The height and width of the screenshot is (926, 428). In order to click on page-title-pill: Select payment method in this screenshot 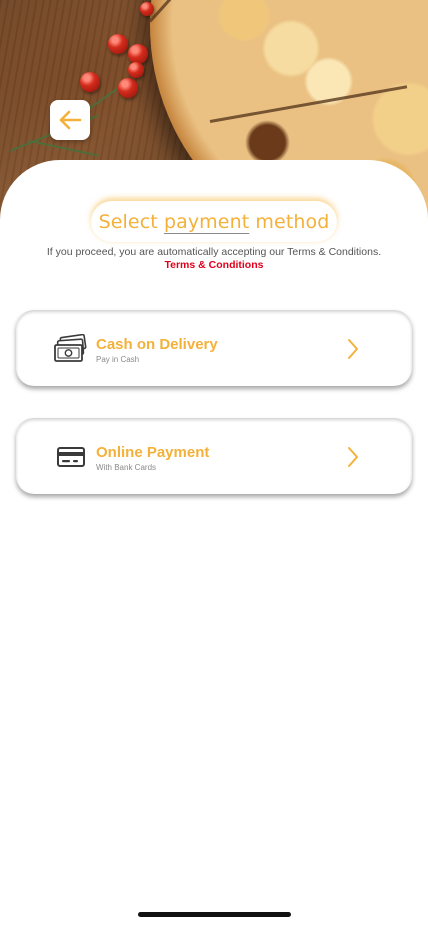, I will do `click(214, 222)`.